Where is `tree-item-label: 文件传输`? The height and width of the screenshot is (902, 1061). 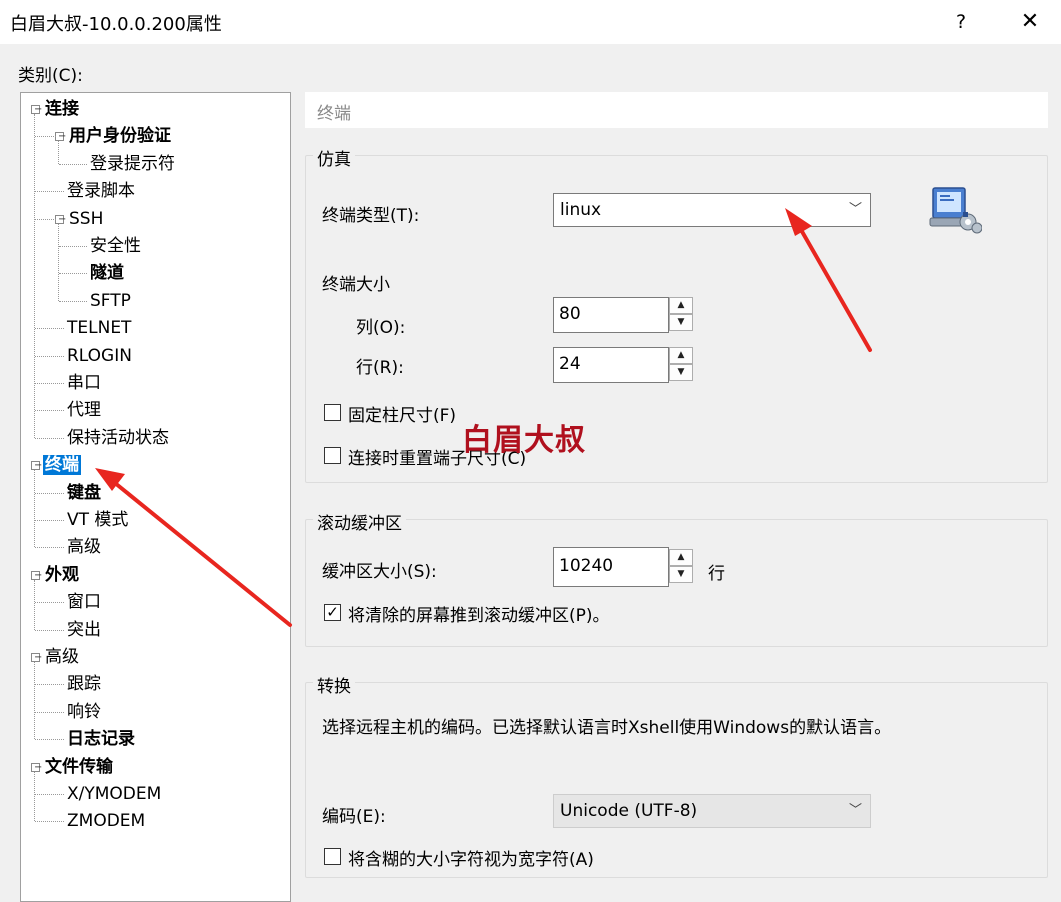
tree-item-label: 文件传输 is located at coordinates (79, 766).